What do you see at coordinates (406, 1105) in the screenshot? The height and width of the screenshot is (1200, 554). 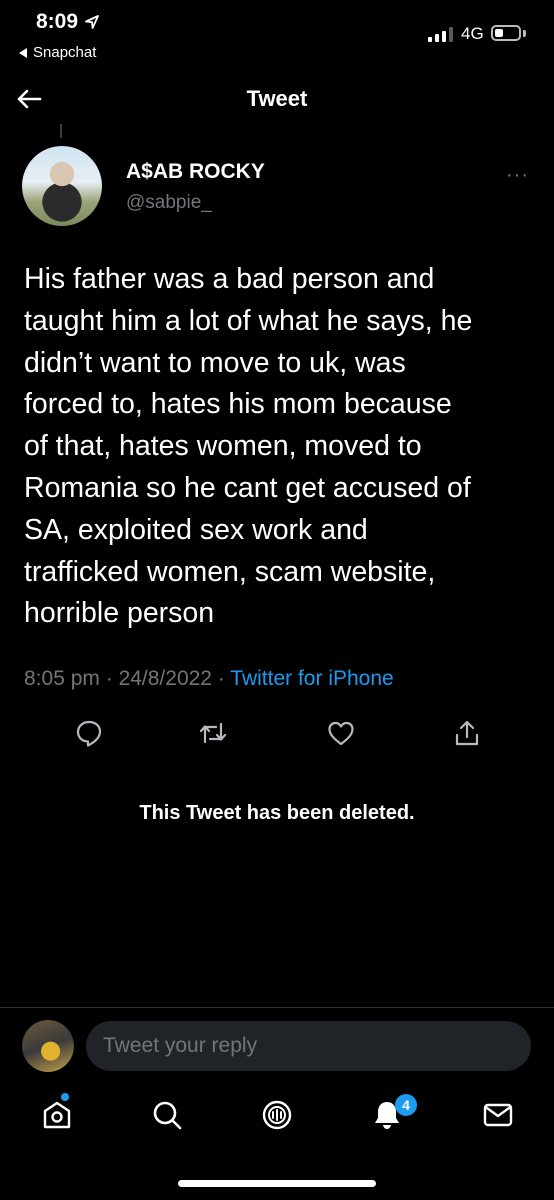 I see `notifications-badge: 4` at bounding box center [406, 1105].